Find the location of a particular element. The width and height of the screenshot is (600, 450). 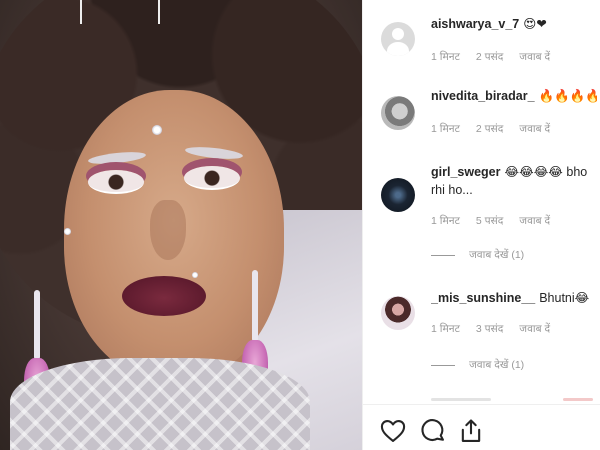

comment-body: 🔥🔥🔥🔥 is located at coordinates (567, 96).